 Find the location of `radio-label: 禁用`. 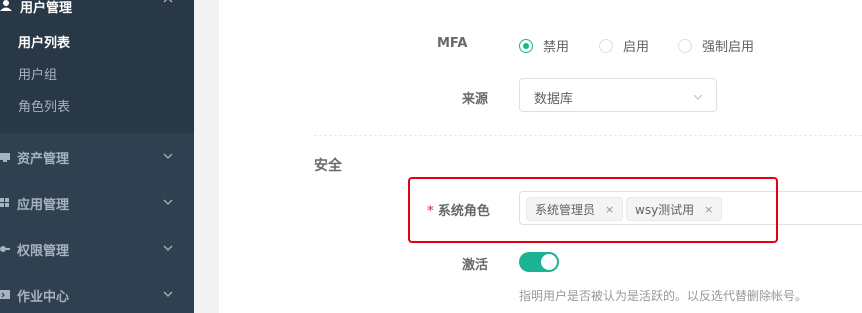

radio-label: 禁用 is located at coordinates (556, 47).